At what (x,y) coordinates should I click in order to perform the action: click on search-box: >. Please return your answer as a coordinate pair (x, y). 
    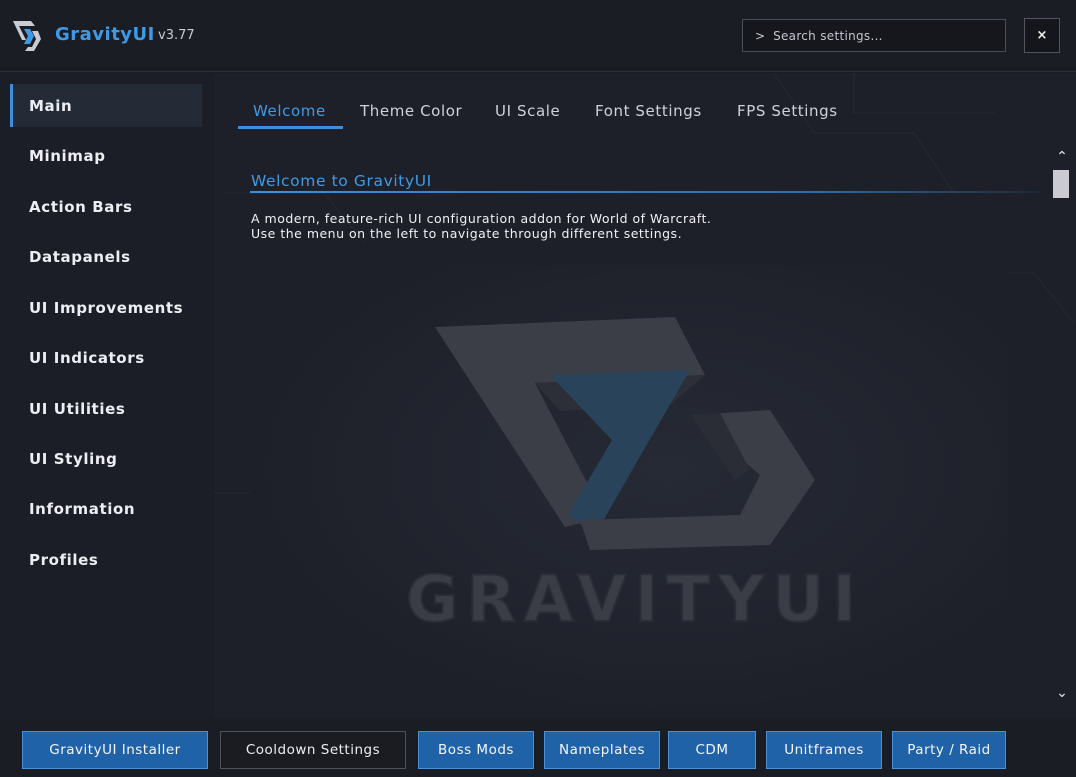
    Looking at the image, I should click on (874, 35).